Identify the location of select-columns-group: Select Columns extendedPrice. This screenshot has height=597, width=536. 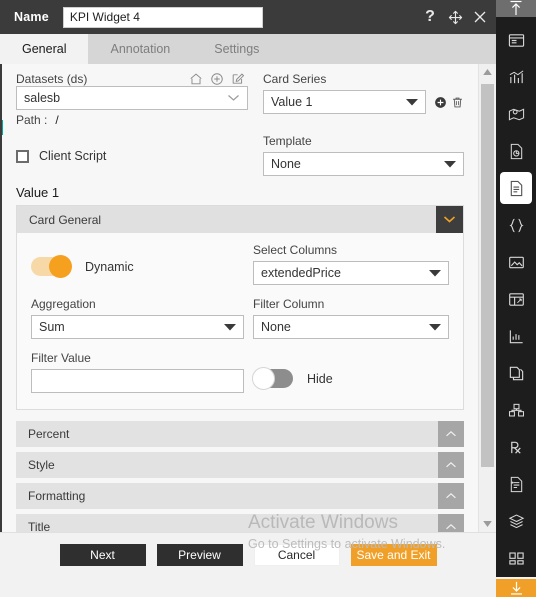
(346, 264).